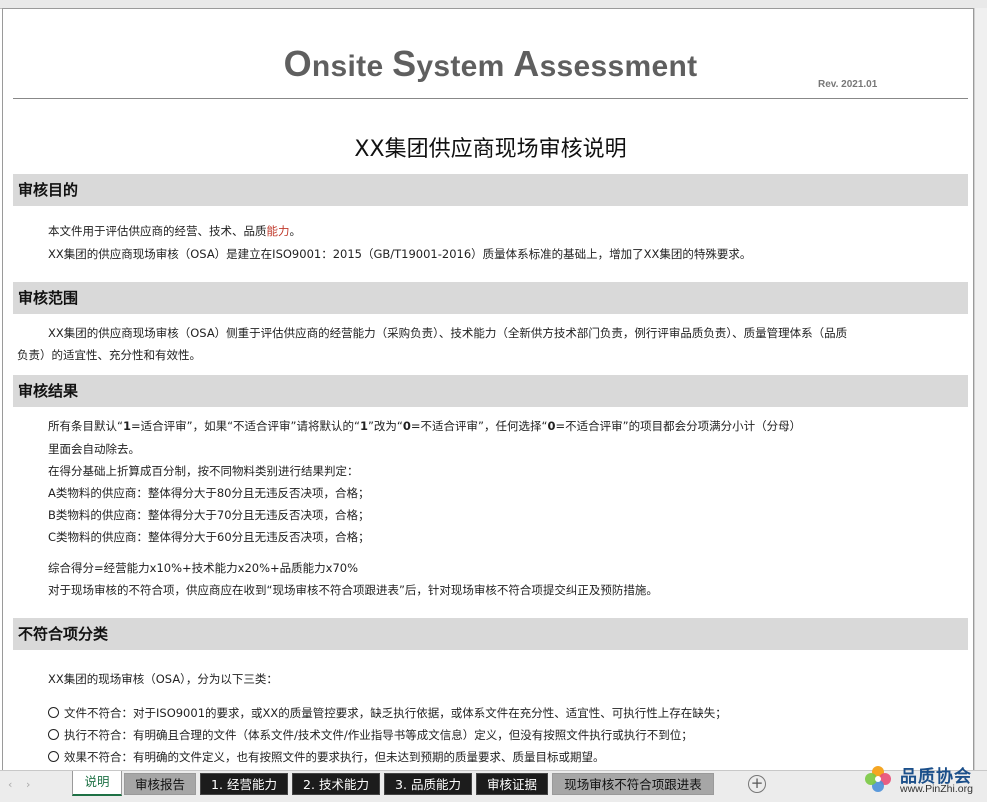  Describe the element at coordinates (109, 355) in the screenshot. I see `scope-line-2: 负责）的适宜性、充分性和有效性。` at that location.